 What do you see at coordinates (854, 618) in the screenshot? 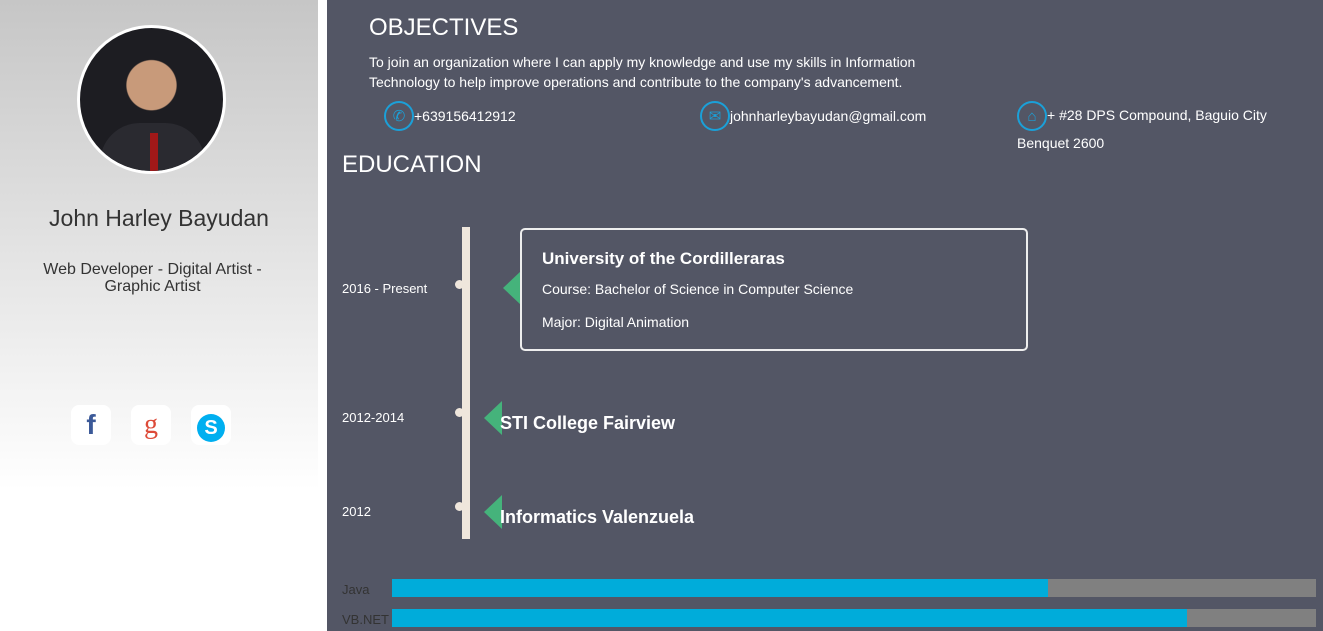
I see `skill-bar-vbnet` at bounding box center [854, 618].